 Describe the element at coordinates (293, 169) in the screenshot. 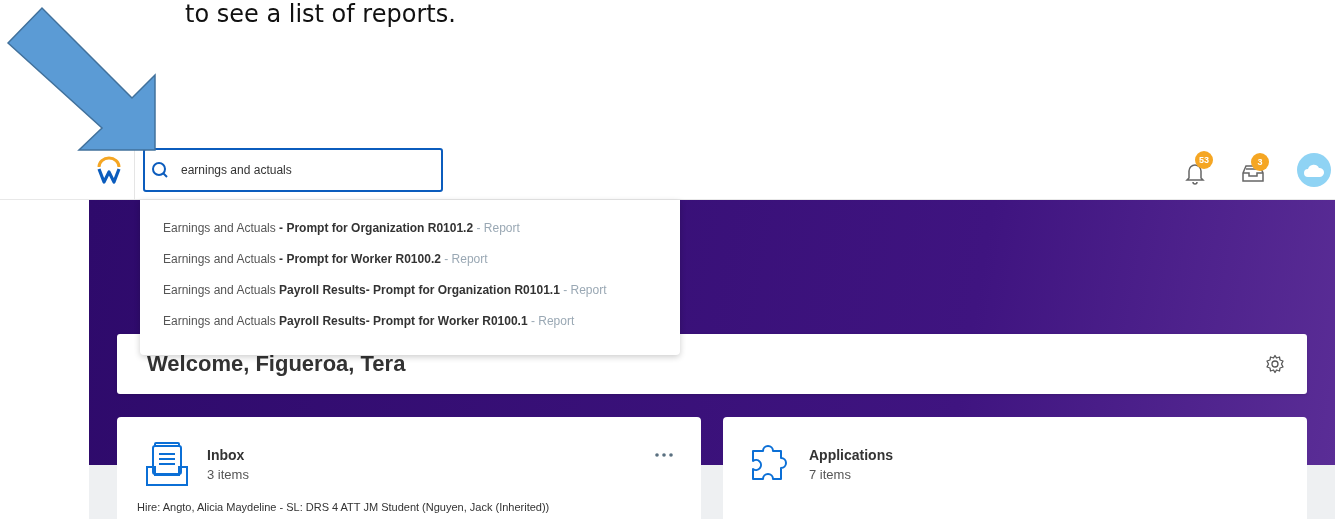

I see `search-field: earnings and actuals` at that location.